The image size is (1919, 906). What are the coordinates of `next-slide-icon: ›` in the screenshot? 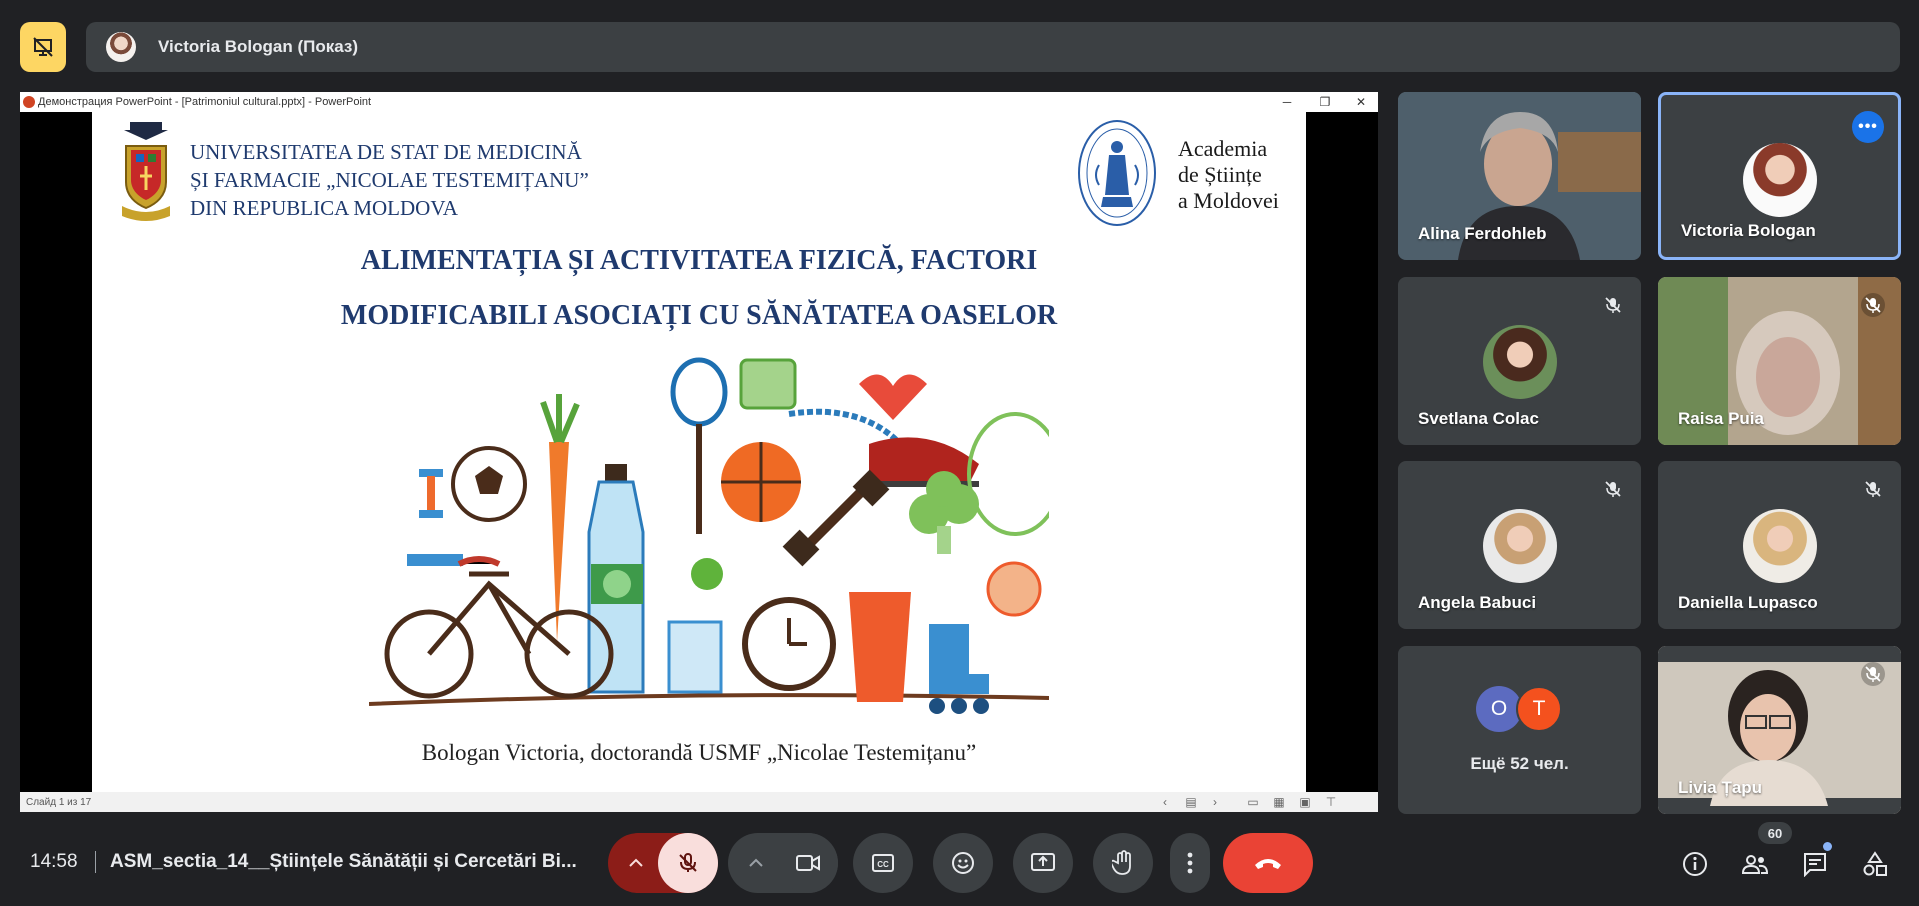 It's located at (1215, 802).